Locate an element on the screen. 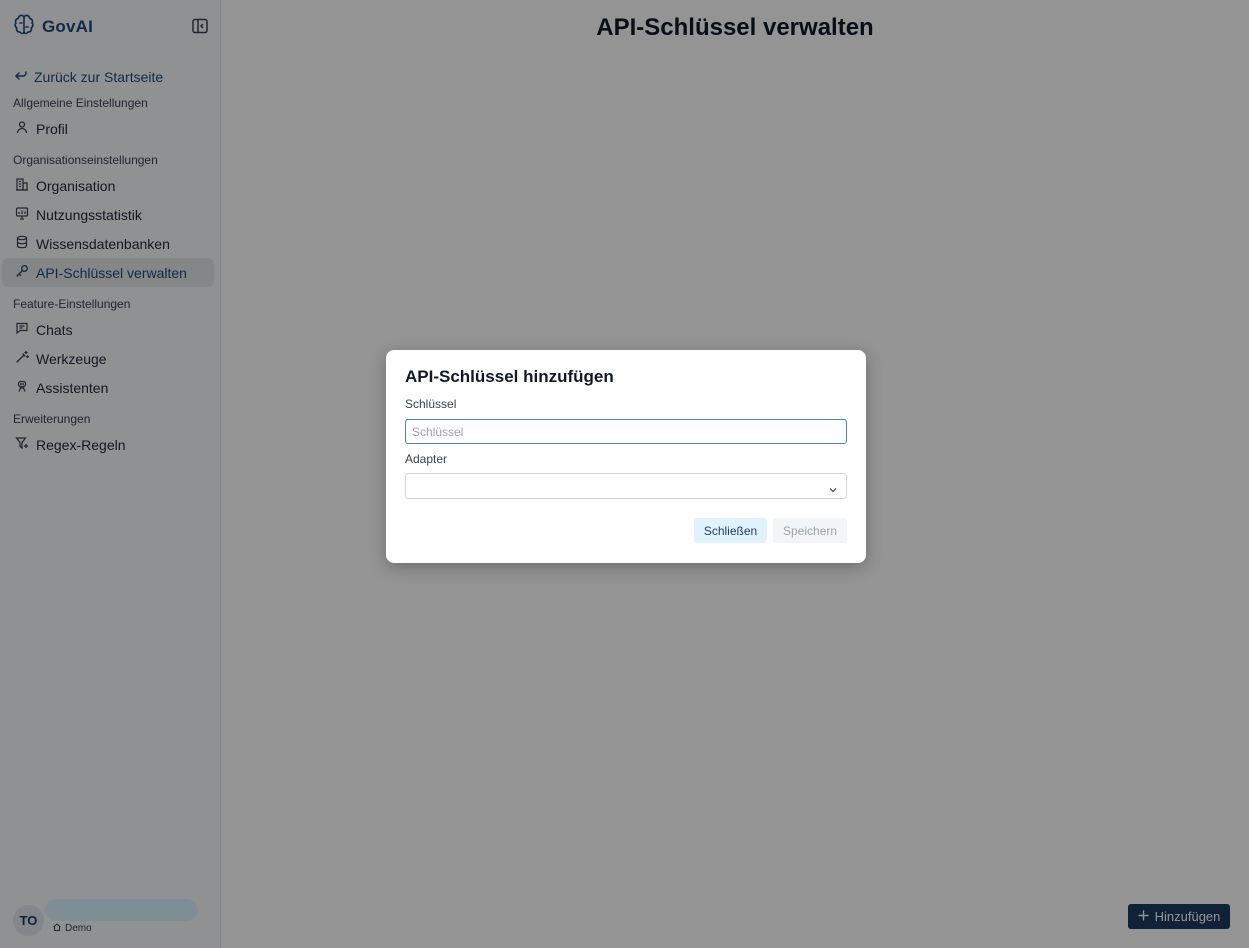 The width and height of the screenshot is (1249, 948). key-input is located at coordinates (626, 431).